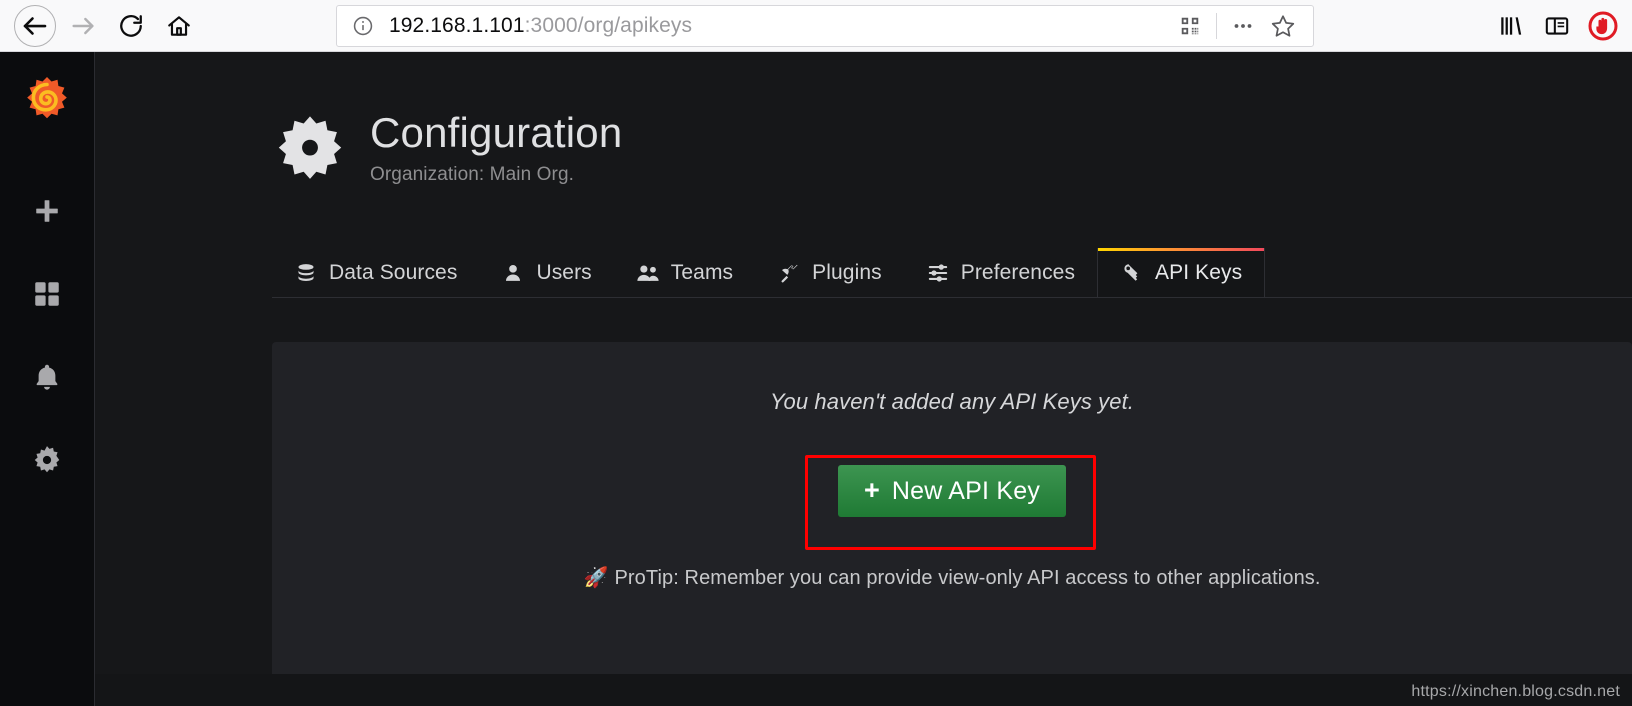  I want to click on new-api-key-button-label: New API Key, so click(966, 490).